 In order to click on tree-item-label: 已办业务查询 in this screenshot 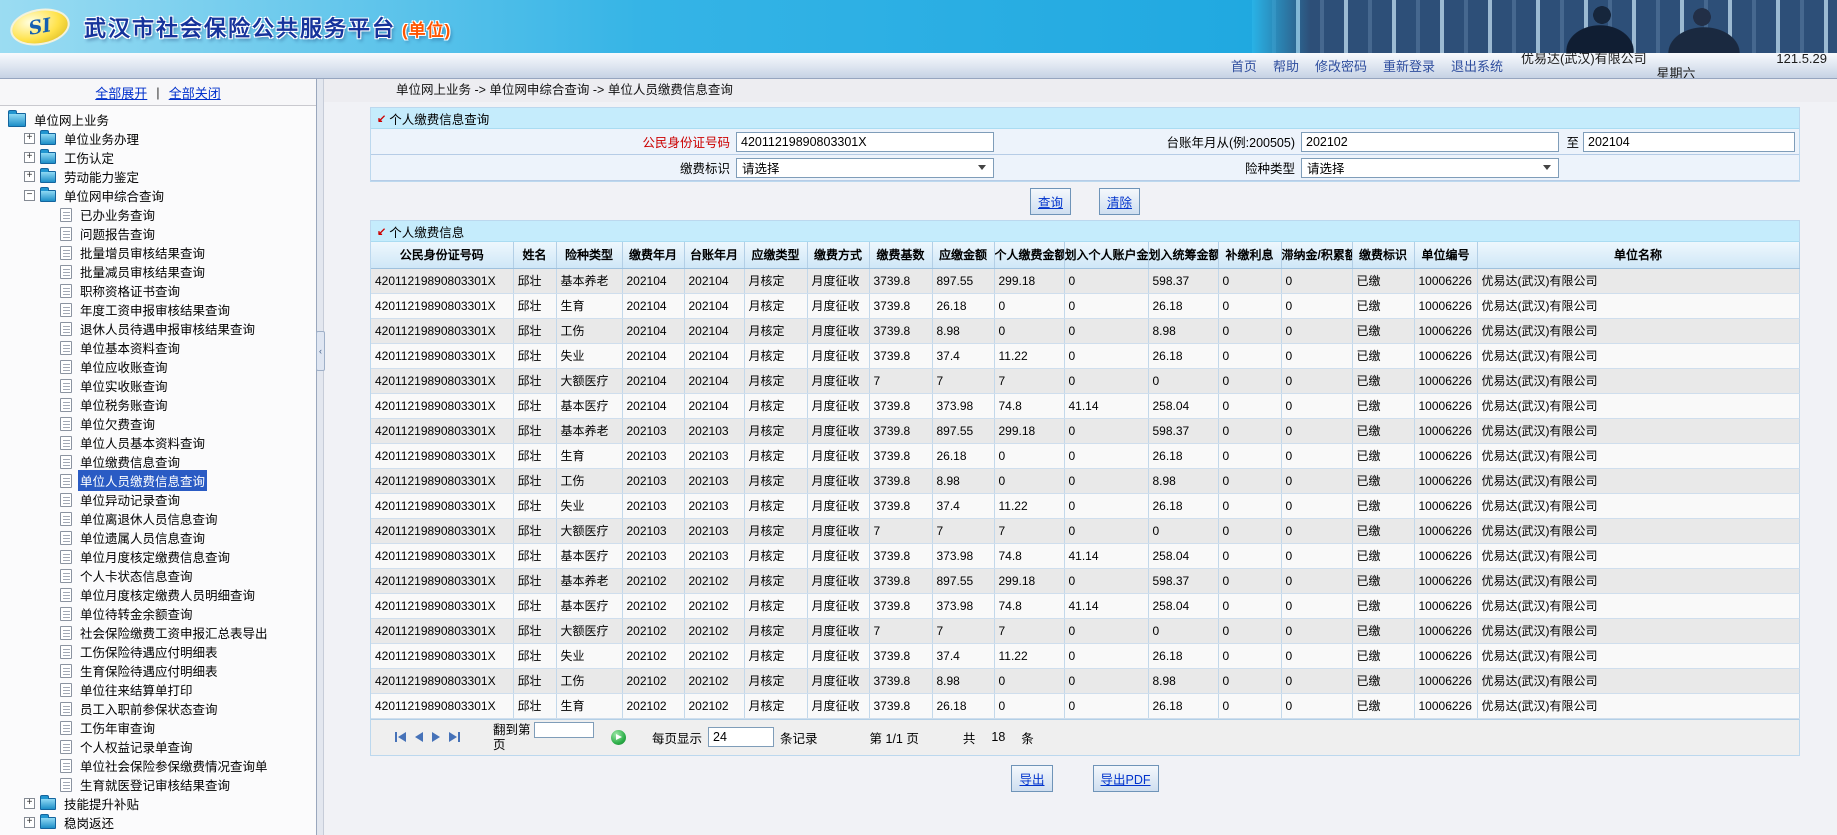, I will do `click(117, 214)`.